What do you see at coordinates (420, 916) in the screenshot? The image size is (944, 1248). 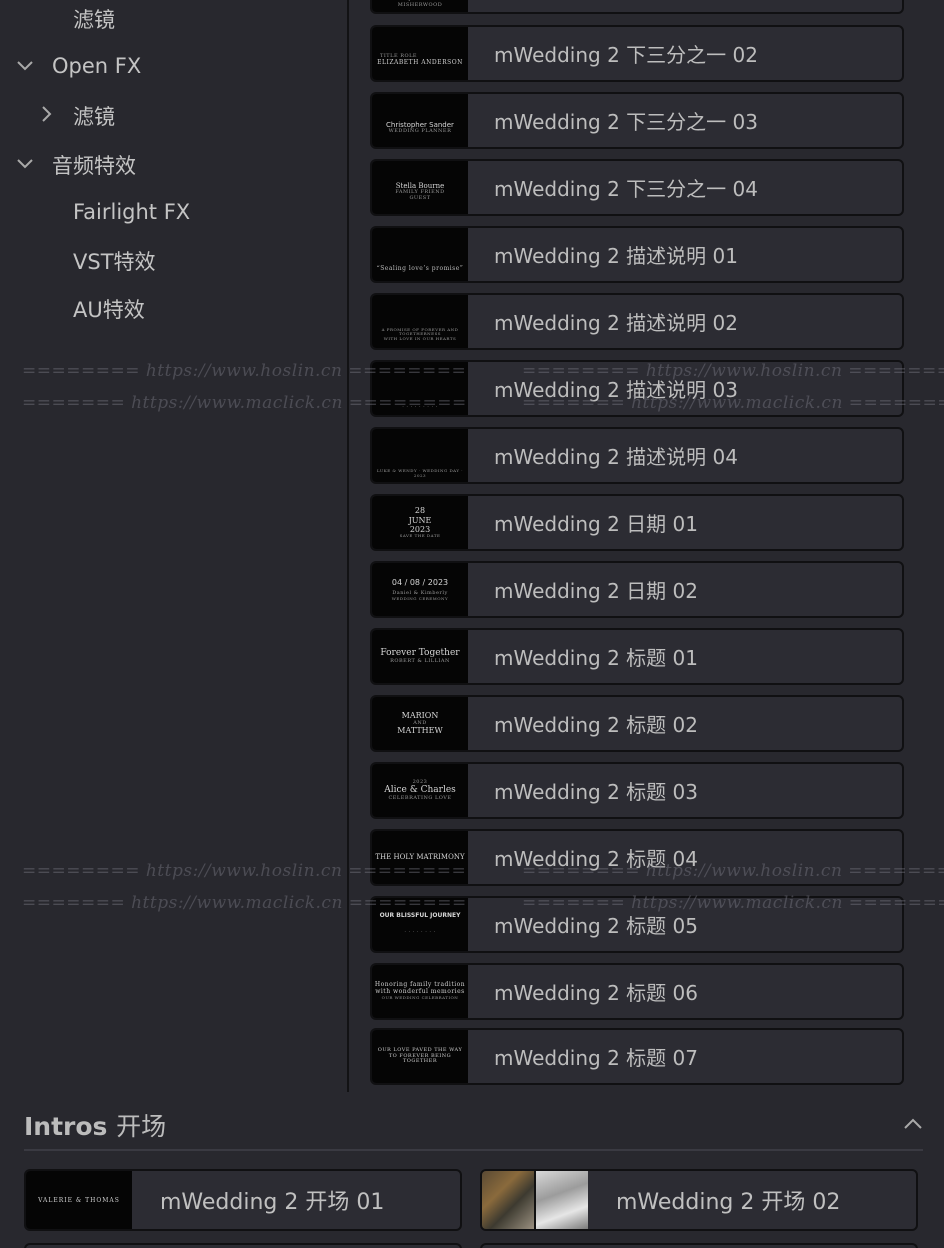 I see `thumbnail-text: OUR BLISSFUL JOURNEY` at bounding box center [420, 916].